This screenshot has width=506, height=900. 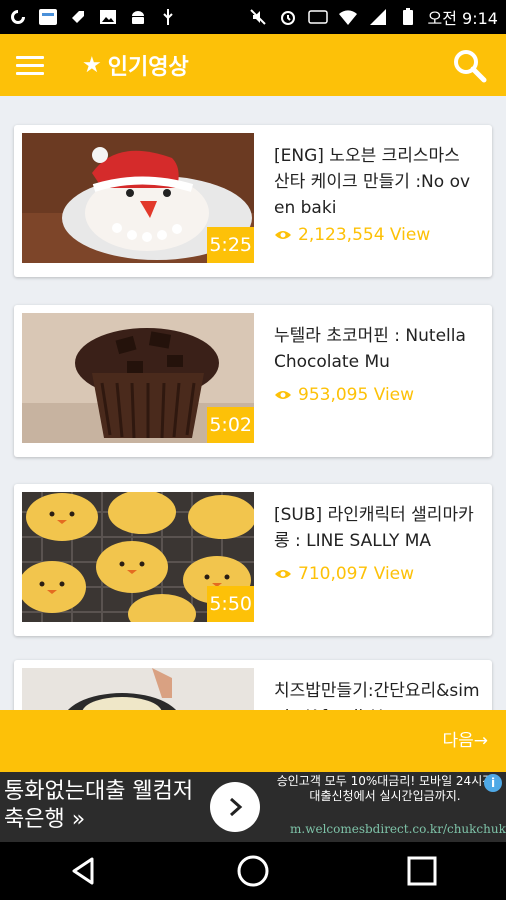 I want to click on back-button, so click(x=84, y=871).